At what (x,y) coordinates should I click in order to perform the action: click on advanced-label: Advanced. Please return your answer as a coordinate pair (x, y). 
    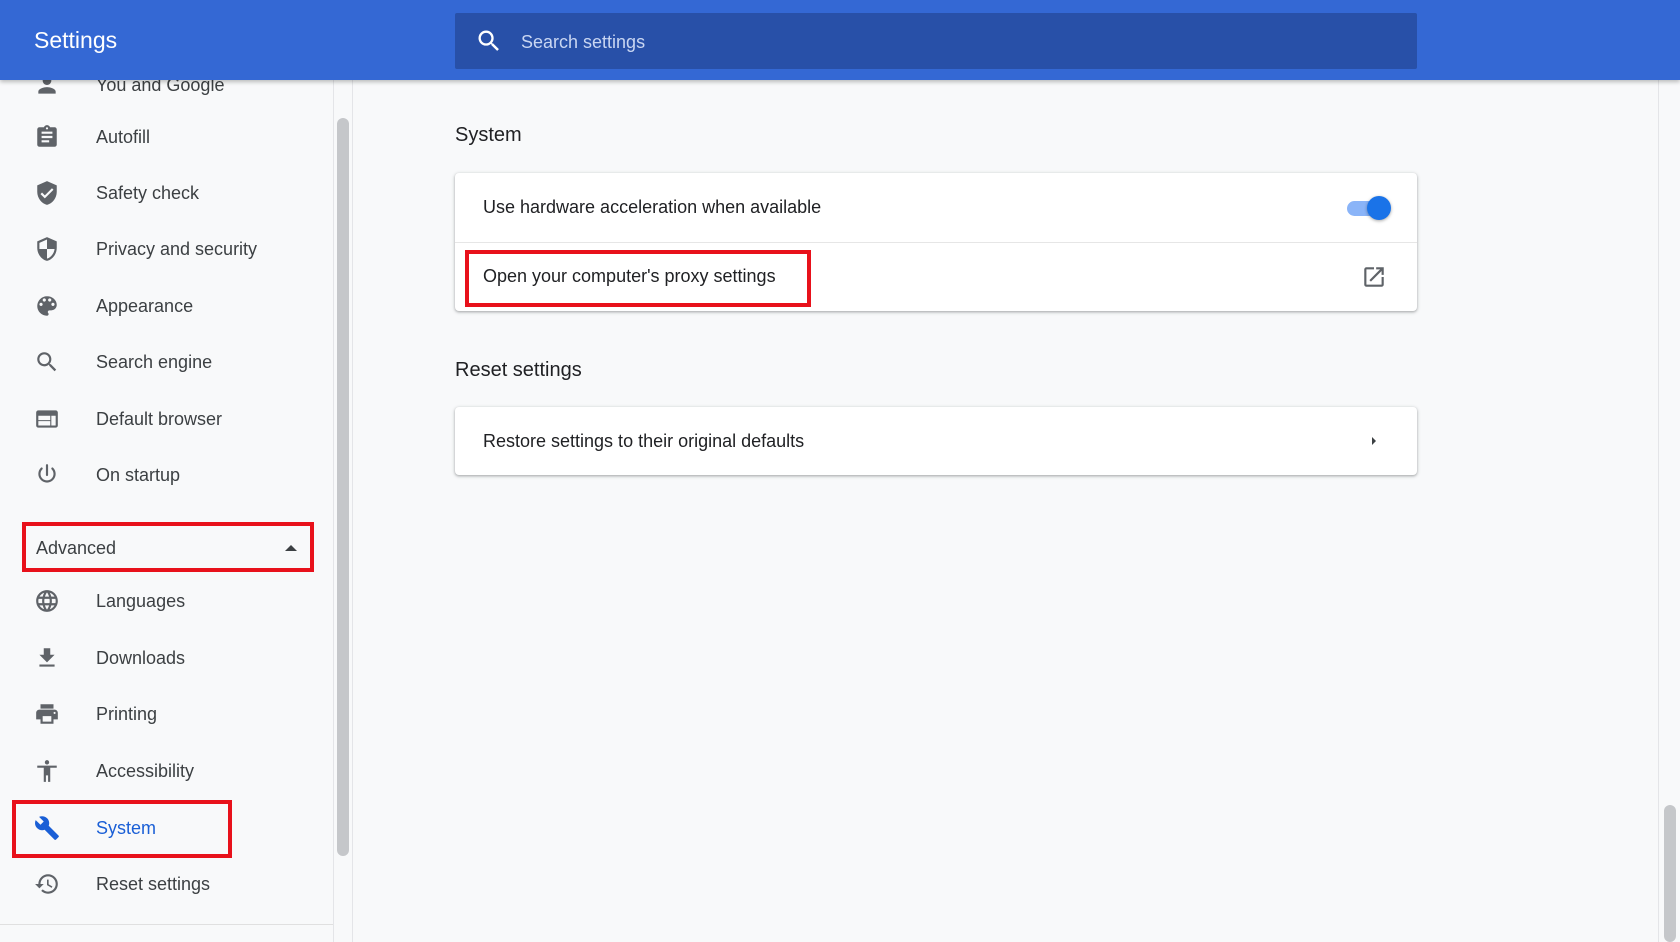
    Looking at the image, I should click on (76, 548).